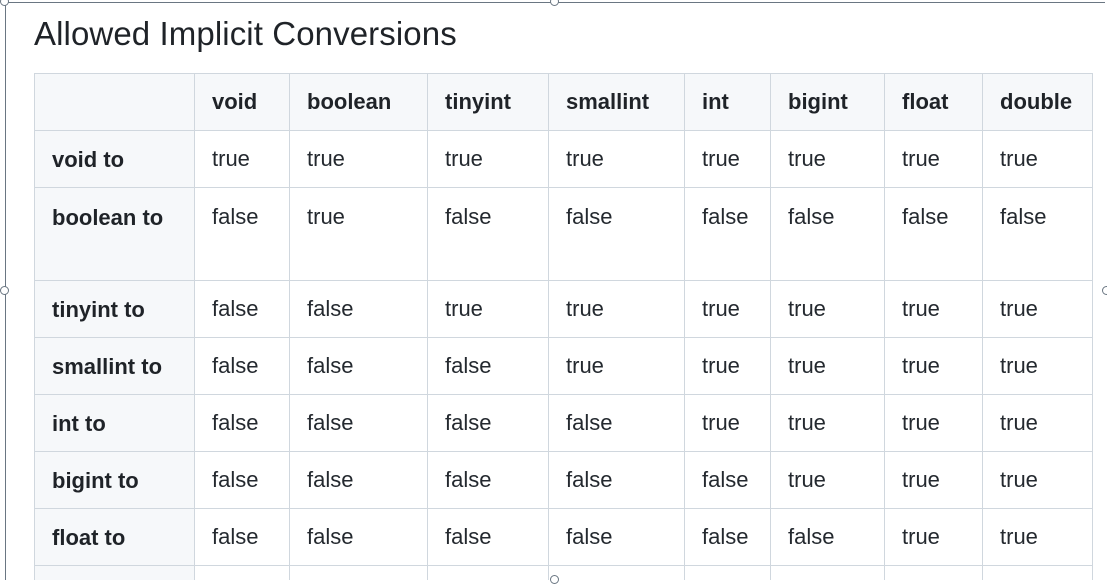 The height and width of the screenshot is (584, 1107). Describe the element at coordinates (114, 423) in the screenshot. I see `row-header: int to` at that location.